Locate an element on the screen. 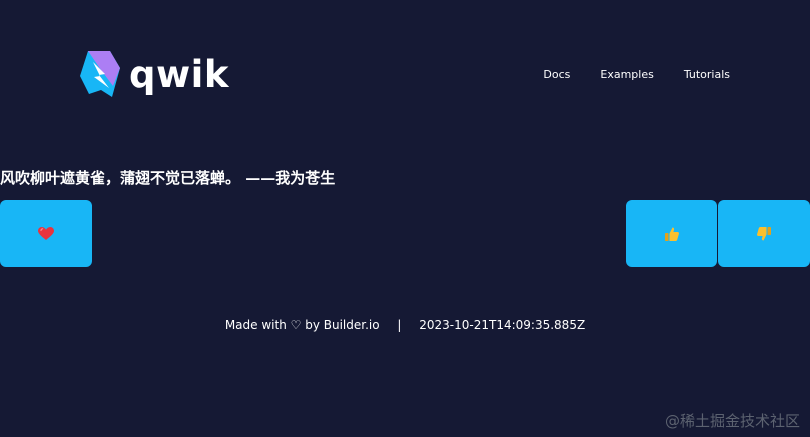  qwik-logo-icon is located at coordinates (100, 74).